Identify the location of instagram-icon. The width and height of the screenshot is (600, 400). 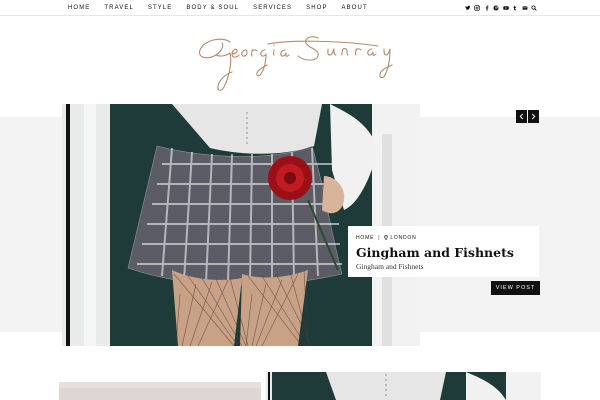
(477, 8).